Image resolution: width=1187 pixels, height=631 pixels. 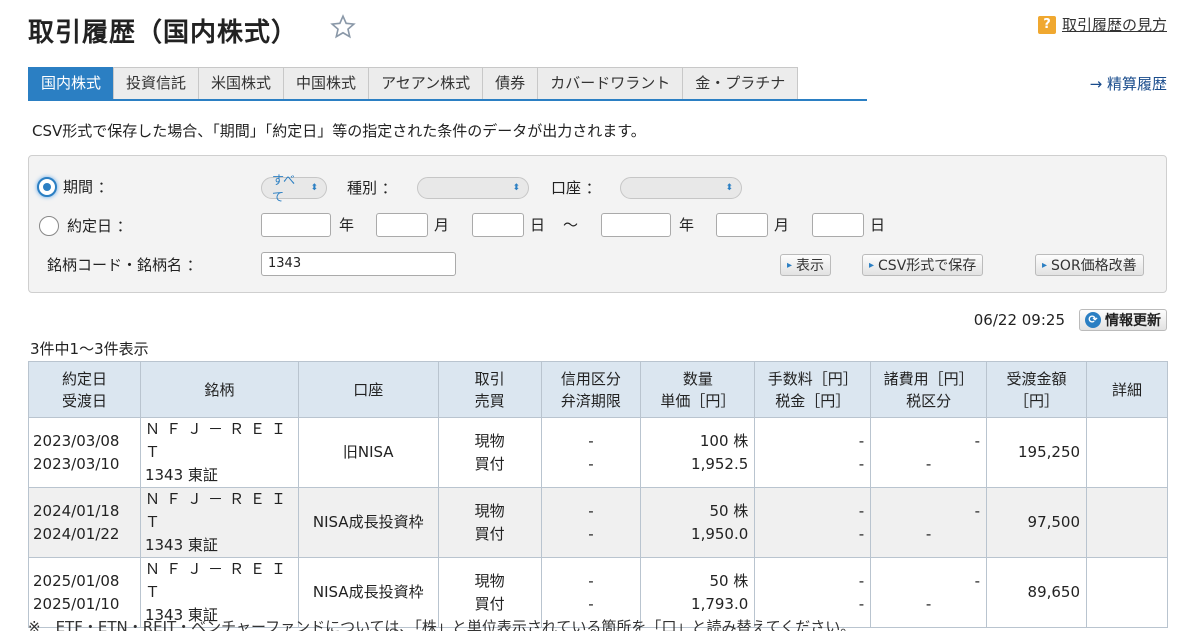 I want to click on star-icon, so click(x=343, y=27).